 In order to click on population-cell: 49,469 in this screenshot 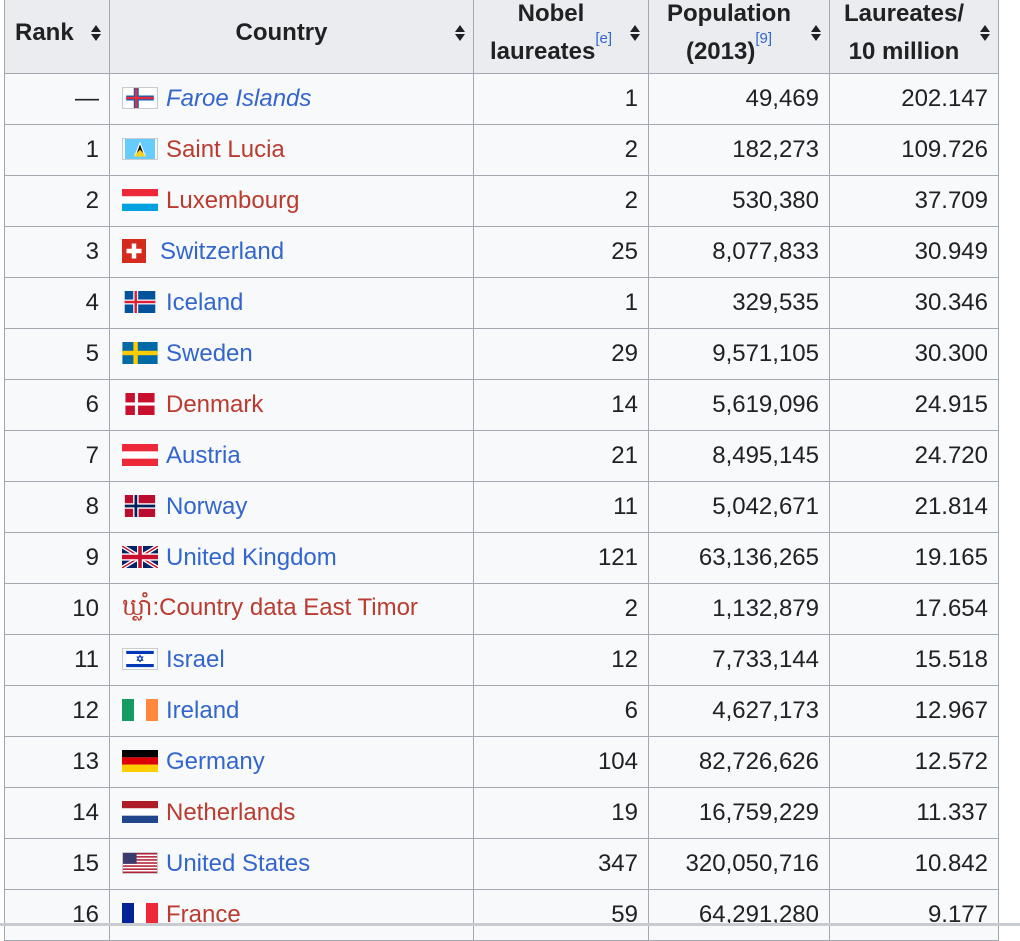, I will do `click(739, 99)`.